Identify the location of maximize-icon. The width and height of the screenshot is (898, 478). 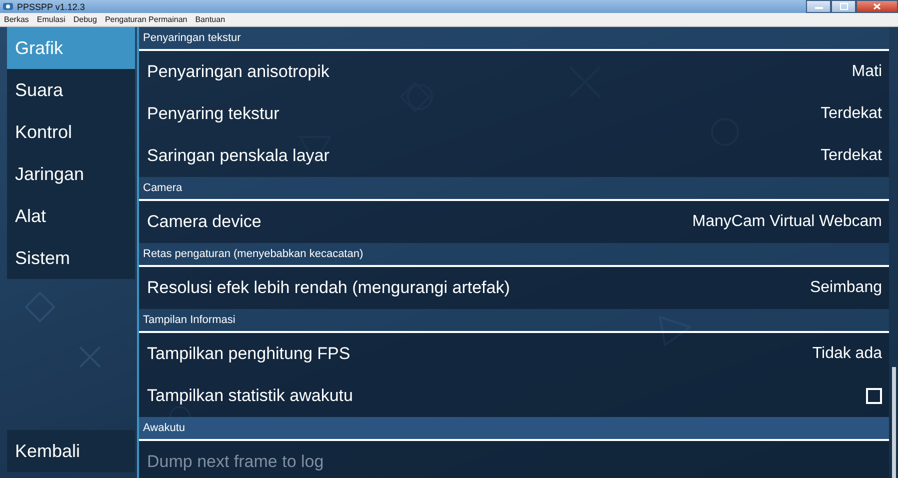
(844, 6).